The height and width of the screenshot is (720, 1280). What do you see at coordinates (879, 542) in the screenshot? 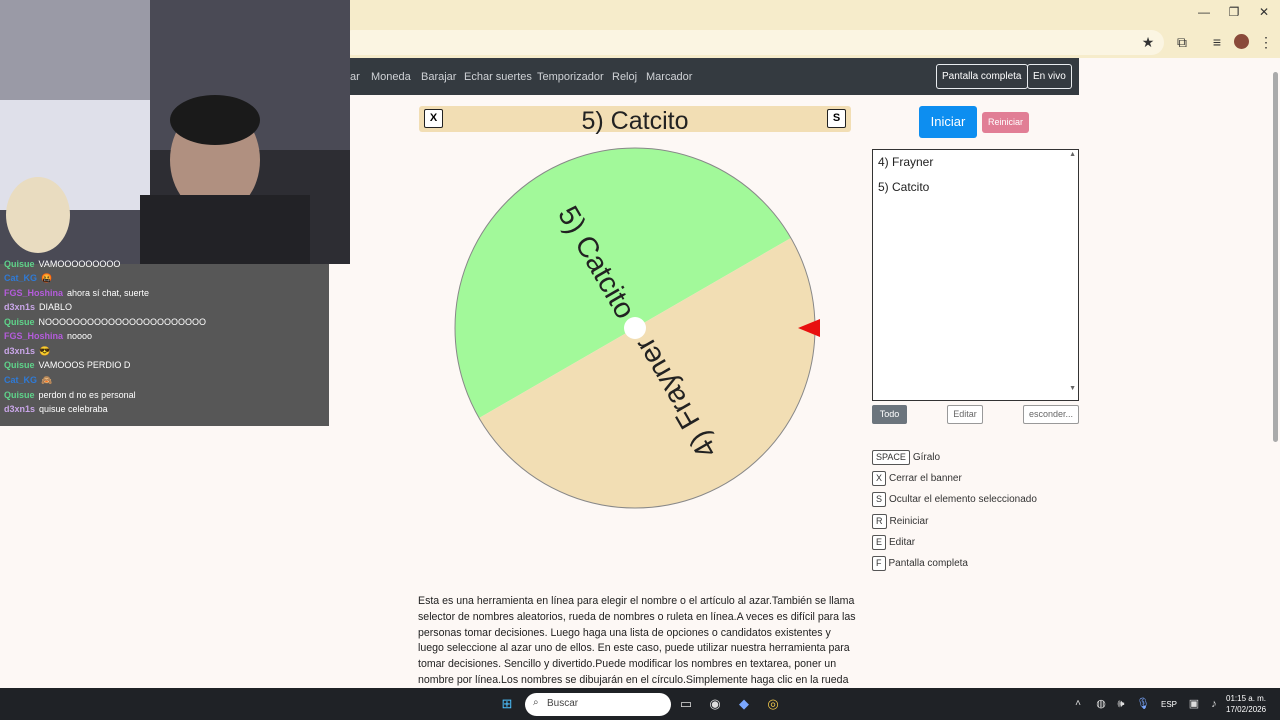
I see `shortcut-key: E` at bounding box center [879, 542].